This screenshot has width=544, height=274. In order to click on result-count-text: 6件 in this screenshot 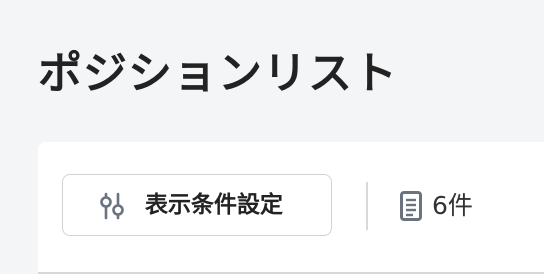, I will do `click(452, 205)`.